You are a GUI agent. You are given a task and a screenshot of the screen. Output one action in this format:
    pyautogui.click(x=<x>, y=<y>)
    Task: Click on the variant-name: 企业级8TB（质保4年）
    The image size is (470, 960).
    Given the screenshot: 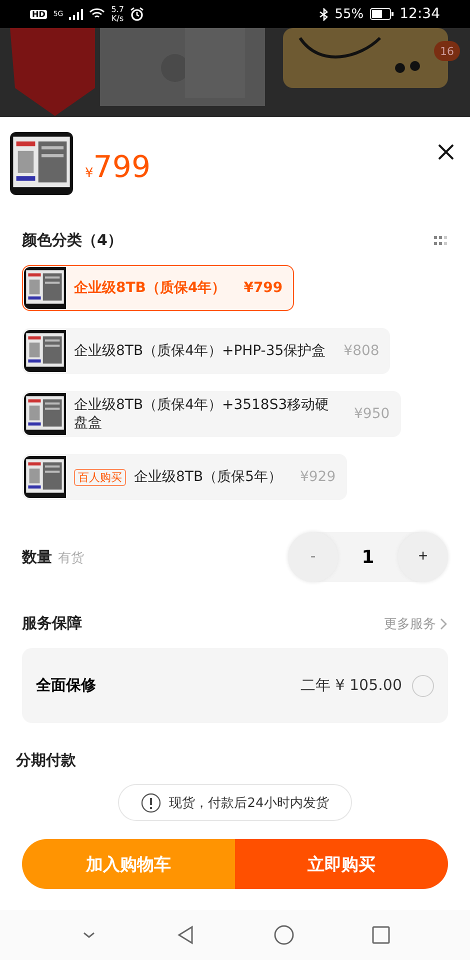 What is the action you would take?
    pyautogui.click(x=150, y=288)
    